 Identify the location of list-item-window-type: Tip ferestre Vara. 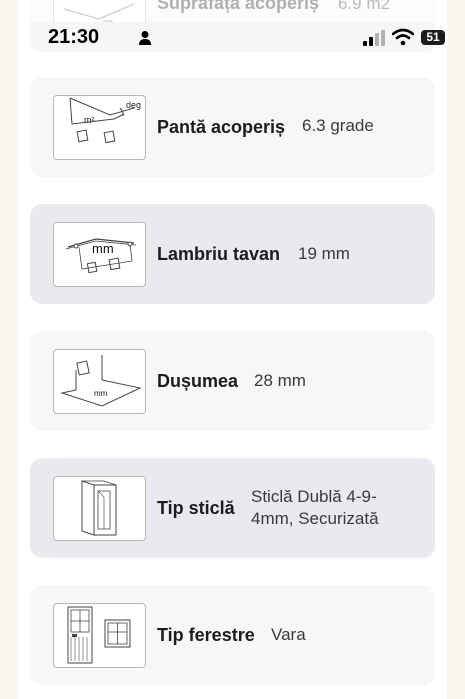
(232, 635).